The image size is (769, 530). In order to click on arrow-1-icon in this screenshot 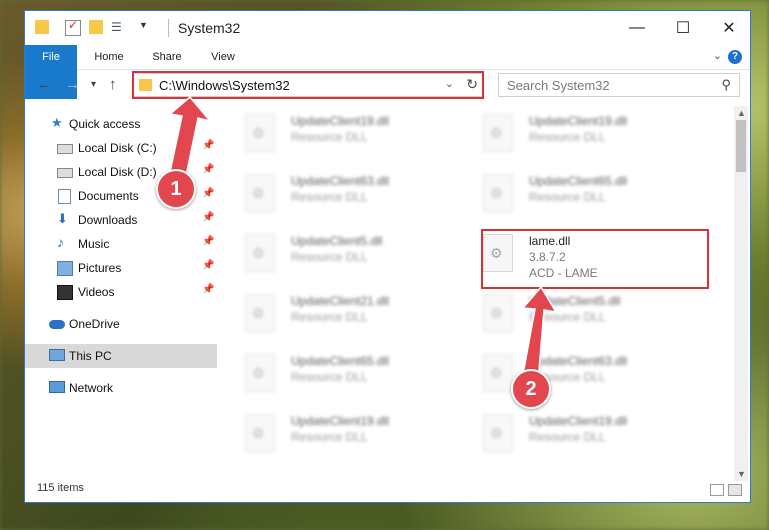, I will do `click(190, 136)`.